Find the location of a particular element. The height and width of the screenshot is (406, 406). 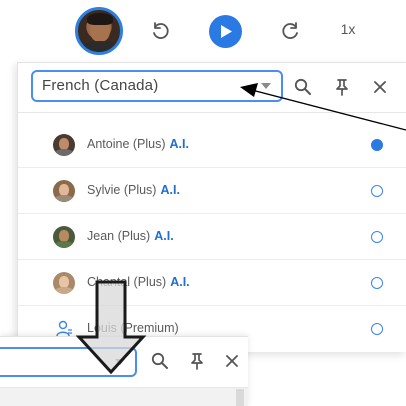

panel-scroll-area is located at coordinates (124, 396).